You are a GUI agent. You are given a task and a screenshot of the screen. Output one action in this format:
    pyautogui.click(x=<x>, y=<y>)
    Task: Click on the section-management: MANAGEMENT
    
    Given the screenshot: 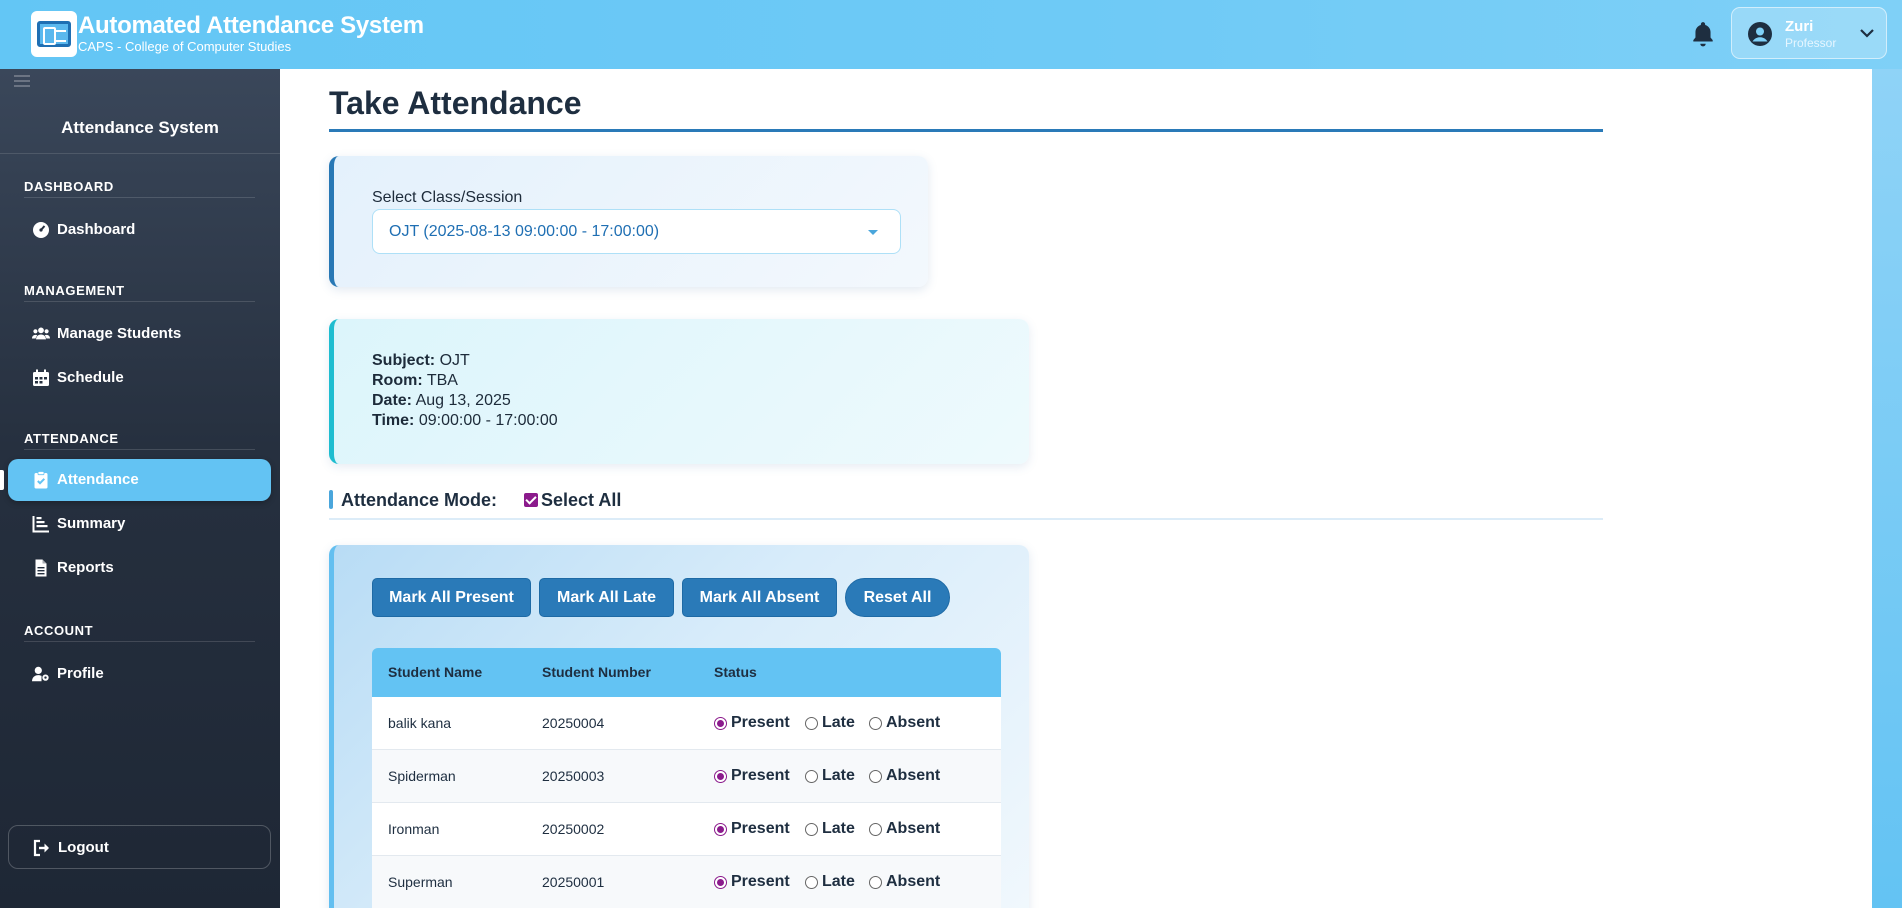 What is the action you would take?
    pyautogui.click(x=74, y=290)
    